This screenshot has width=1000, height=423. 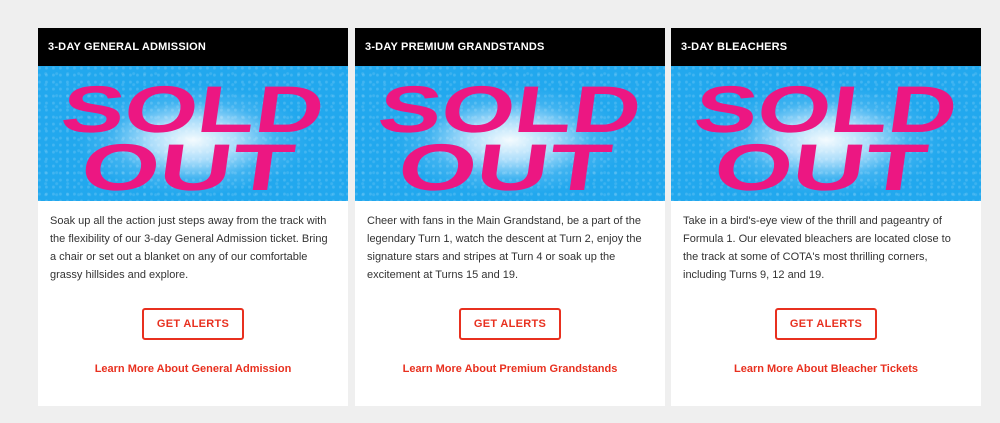 I want to click on card-title: 3-DAY BLEACHERS, so click(x=826, y=47).